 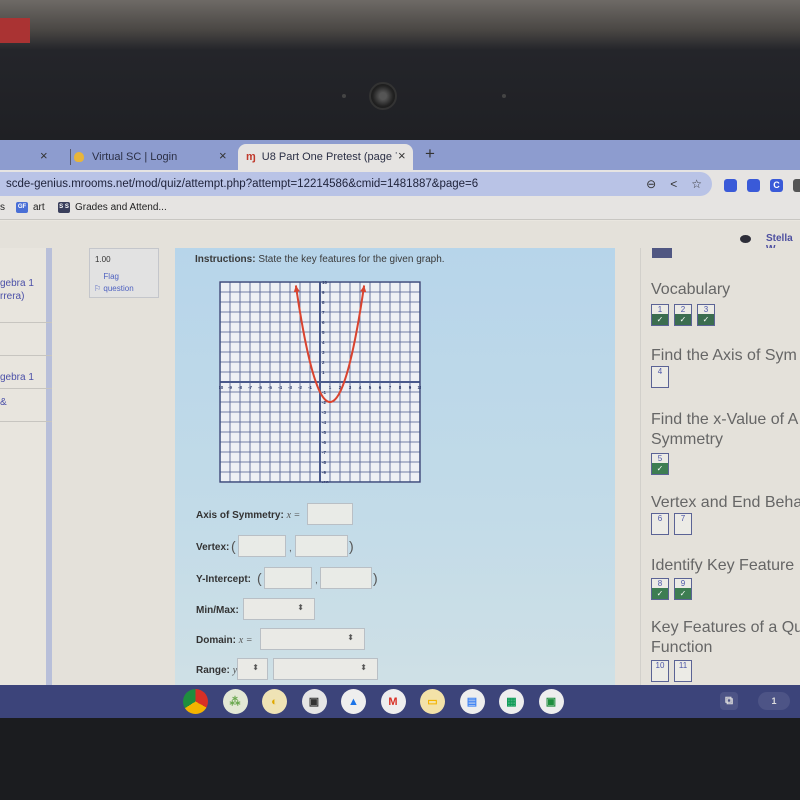 What do you see at coordinates (325, 669) in the screenshot?
I see `range-select: ⬍` at bounding box center [325, 669].